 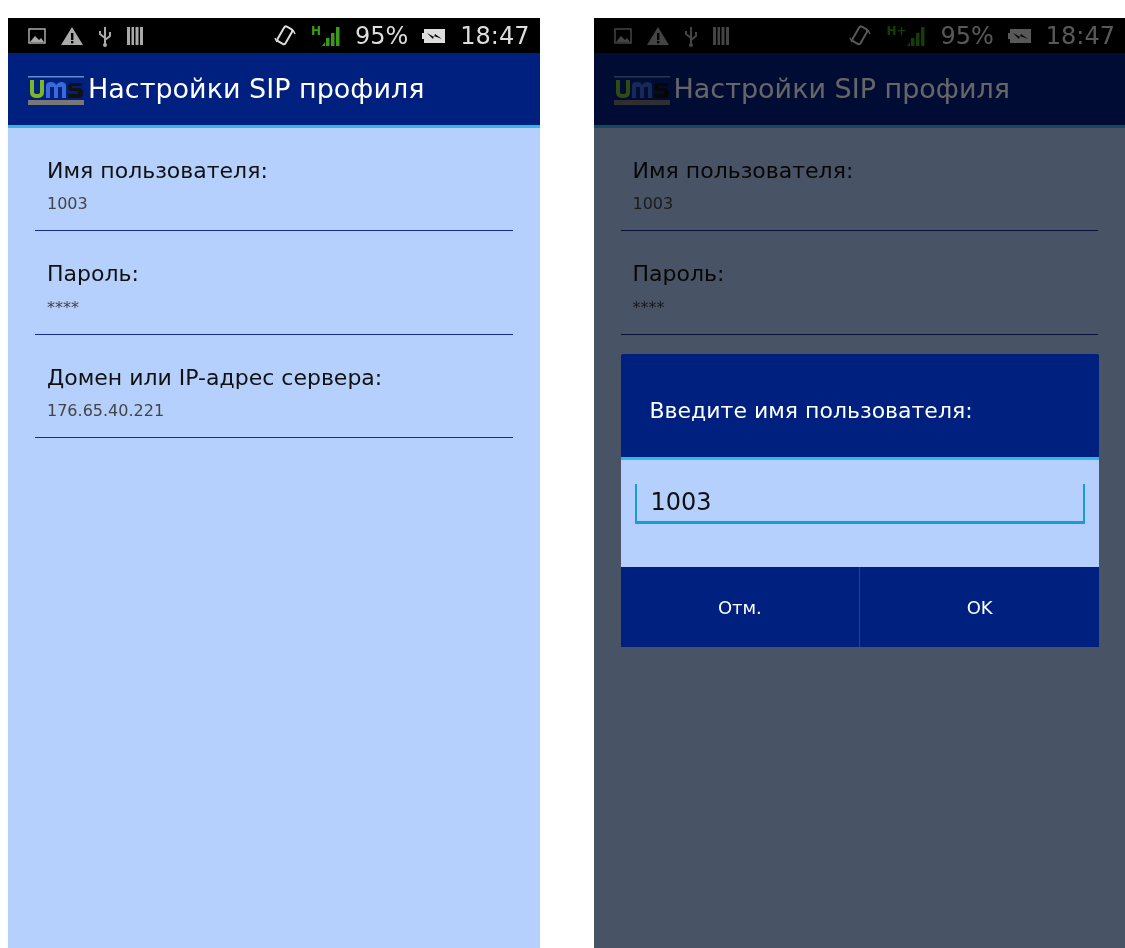 What do you see at coordinates (859, 504) in the screenshot?
I see `input-field: 1003` at bounding box center [859, 504].